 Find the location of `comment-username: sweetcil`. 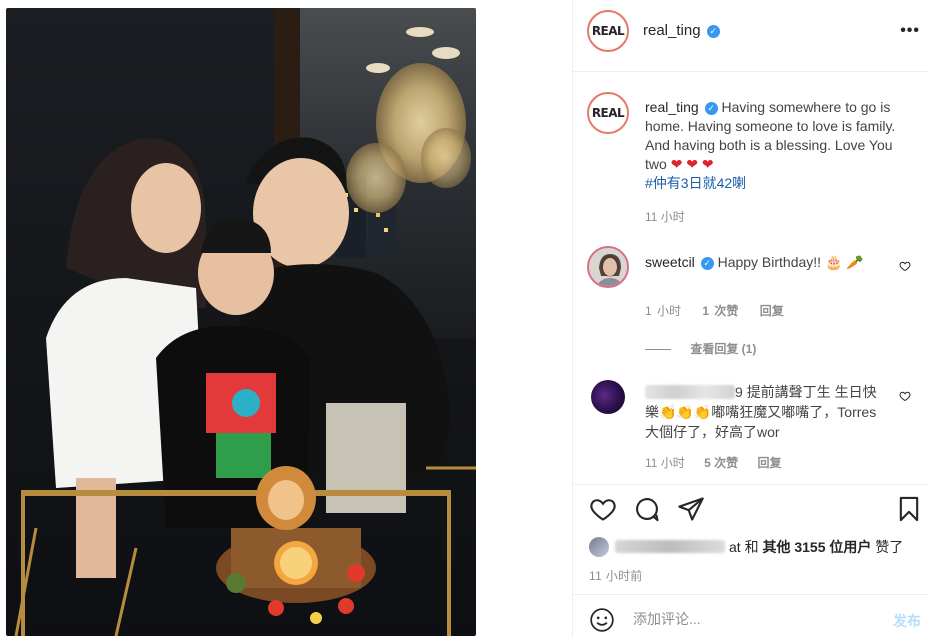

comment-username: sweetcil is located at coordinates (670, 262).